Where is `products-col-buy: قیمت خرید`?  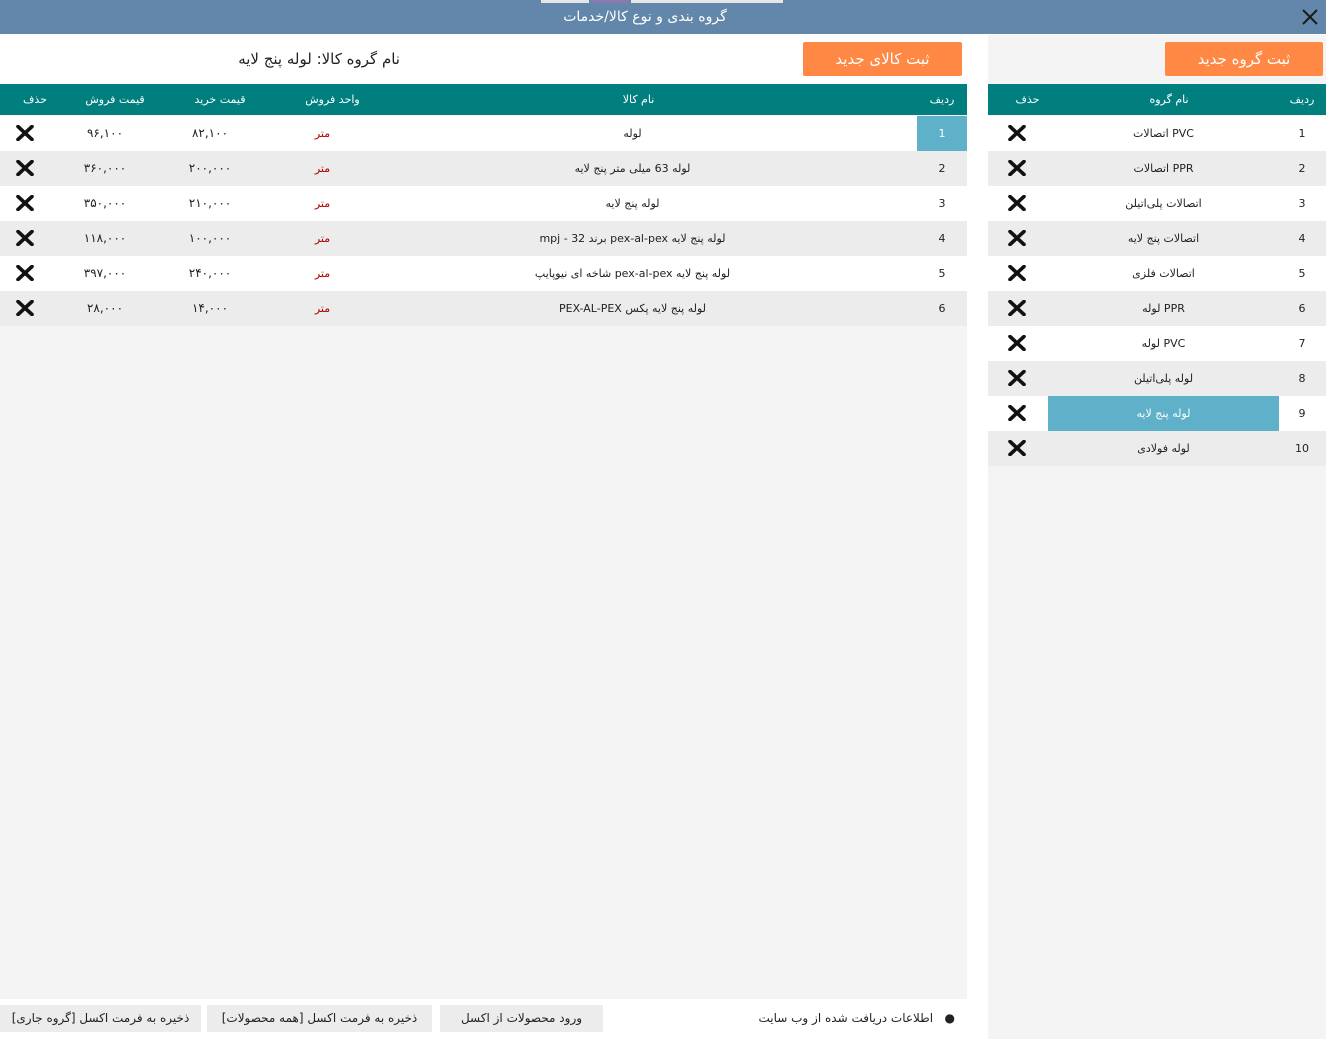 products-col-buy: قیمت خرید is located at coordinates (220, 99).